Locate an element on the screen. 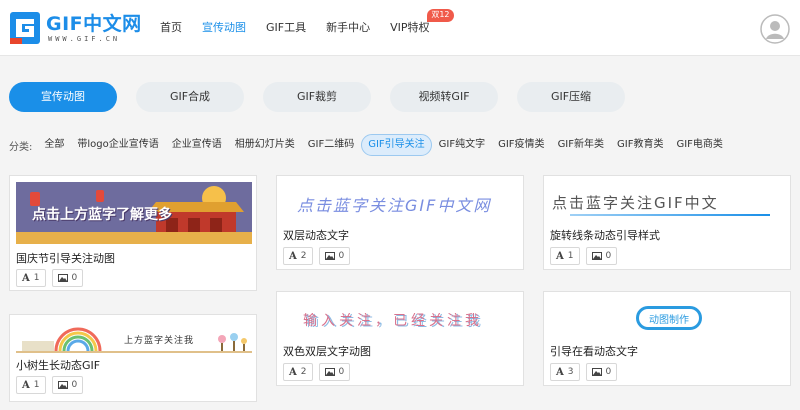 The width and height of the screenshot is (800, 410). logo-text: GIF中文网 is located at coordinates (94, 24).